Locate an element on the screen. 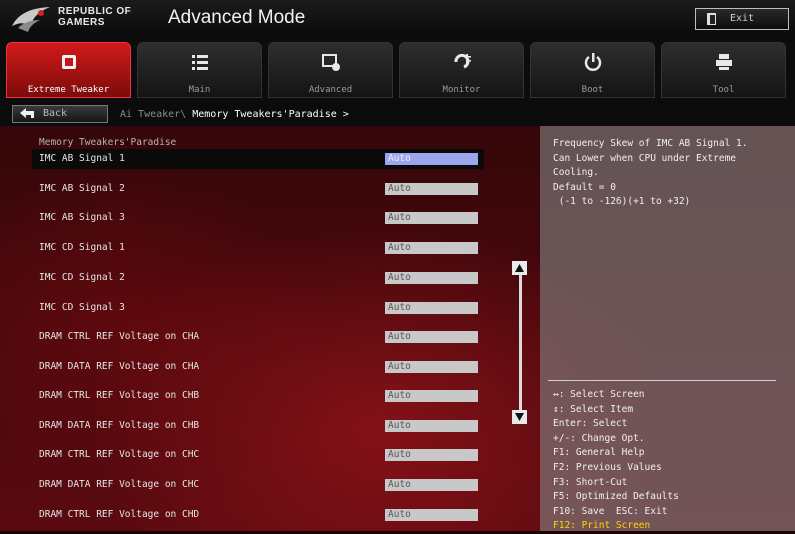  back-button: Back is located at coordinates (60, 114).